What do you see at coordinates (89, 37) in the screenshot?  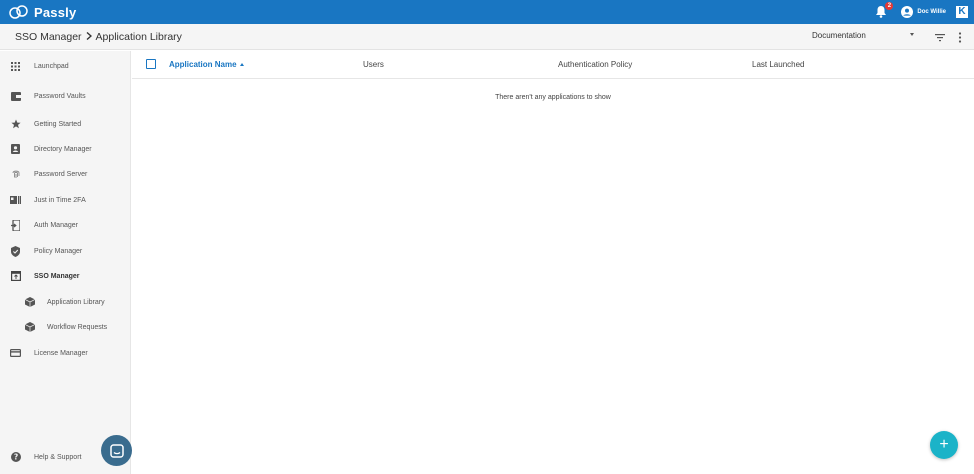 I see `chevron-right-icon` at bounding box center [89, 37].